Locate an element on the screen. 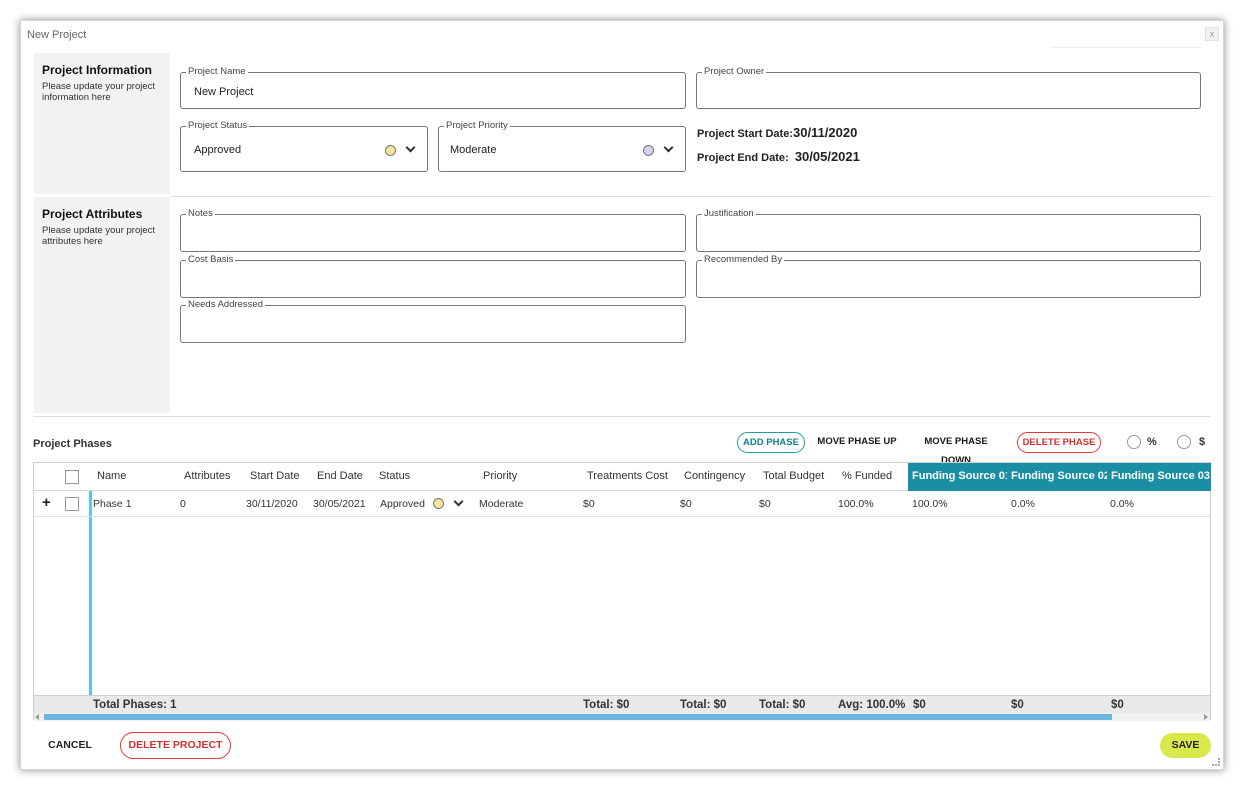 This screenshot has width=1244, height=790. project-priority-select: Project Priority Moderate is located at coordinates (562, 146).